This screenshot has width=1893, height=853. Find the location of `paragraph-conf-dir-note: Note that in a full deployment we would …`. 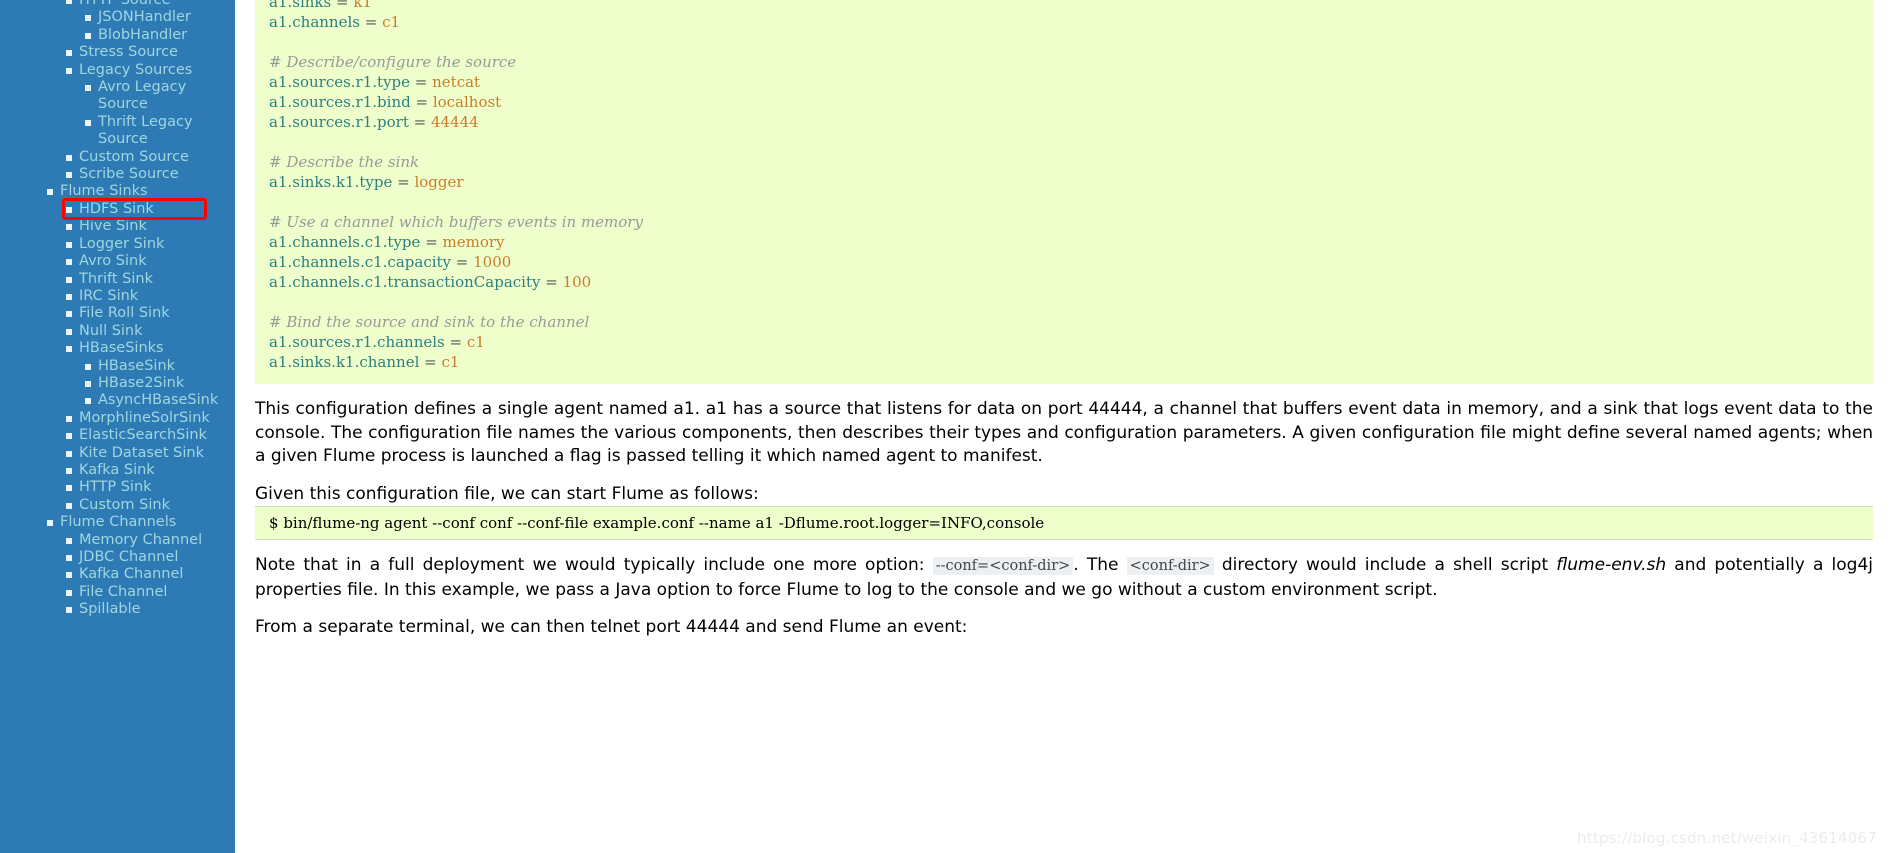

paragraph-conf-dir-note: Note that in a full deployment we would … is located at coordinates (1064, 571).